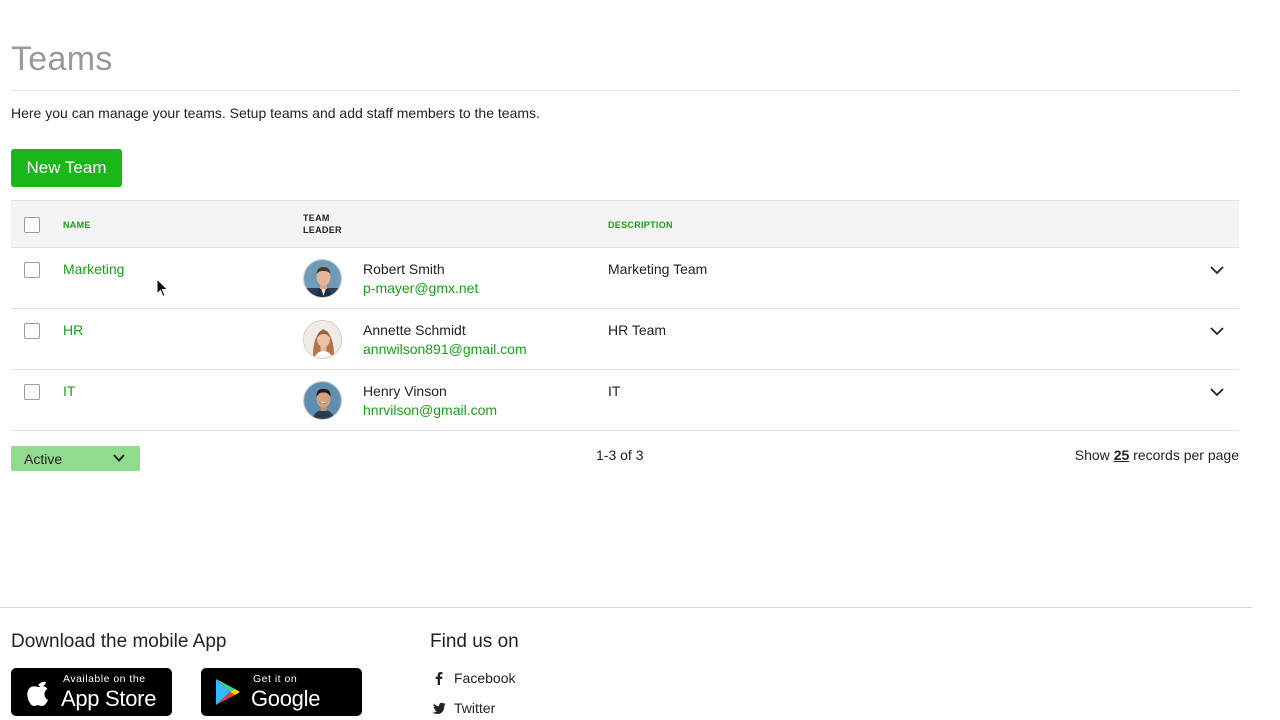  Describe the element at coordinates (485, 678) in the screenshot. I see `facebook-label: Facebook` at that location.